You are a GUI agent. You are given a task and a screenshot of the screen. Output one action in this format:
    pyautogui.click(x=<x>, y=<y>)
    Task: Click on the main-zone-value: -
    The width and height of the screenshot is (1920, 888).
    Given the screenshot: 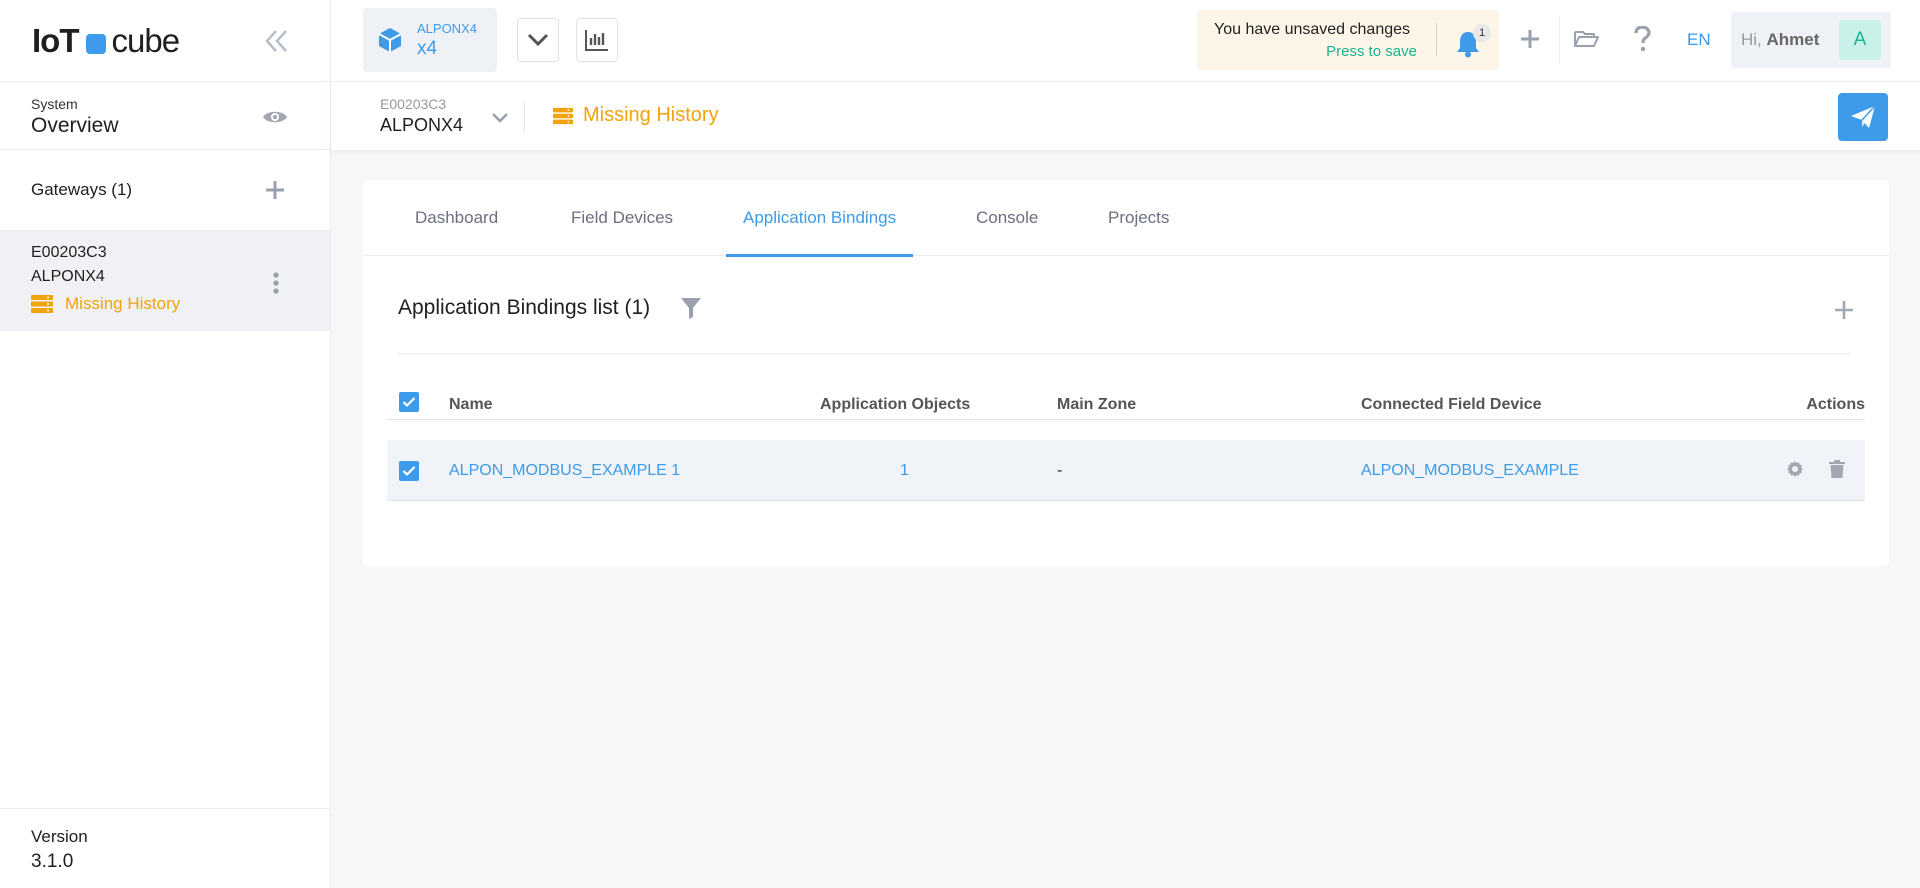 What is the action you would take?
    pyautogui.click(x=1060, y=470)
    